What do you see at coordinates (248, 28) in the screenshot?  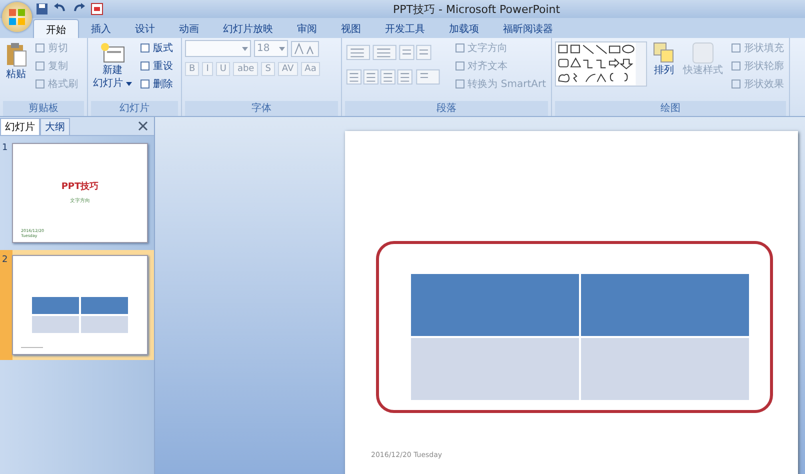 I see `ribbon-tab: 幻灯片放映` at bounding box center [248, 28].